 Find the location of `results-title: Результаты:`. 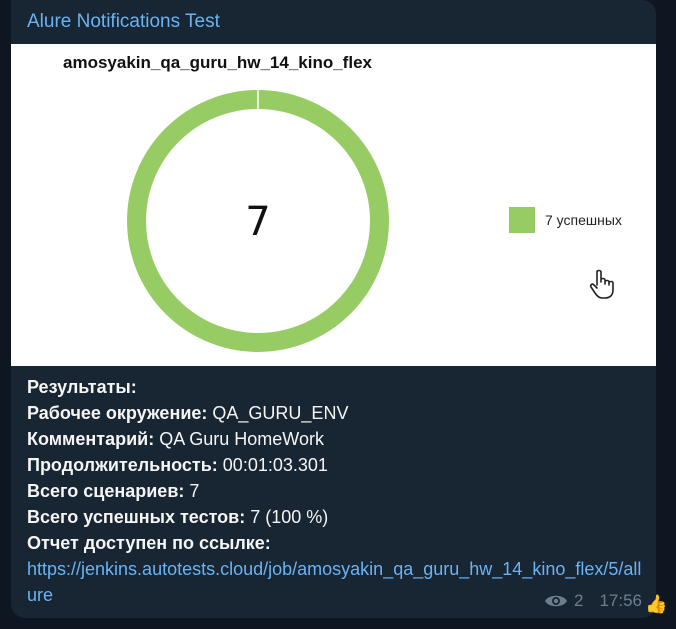

results-title: Результаты: is located at coordinates (82, 387).